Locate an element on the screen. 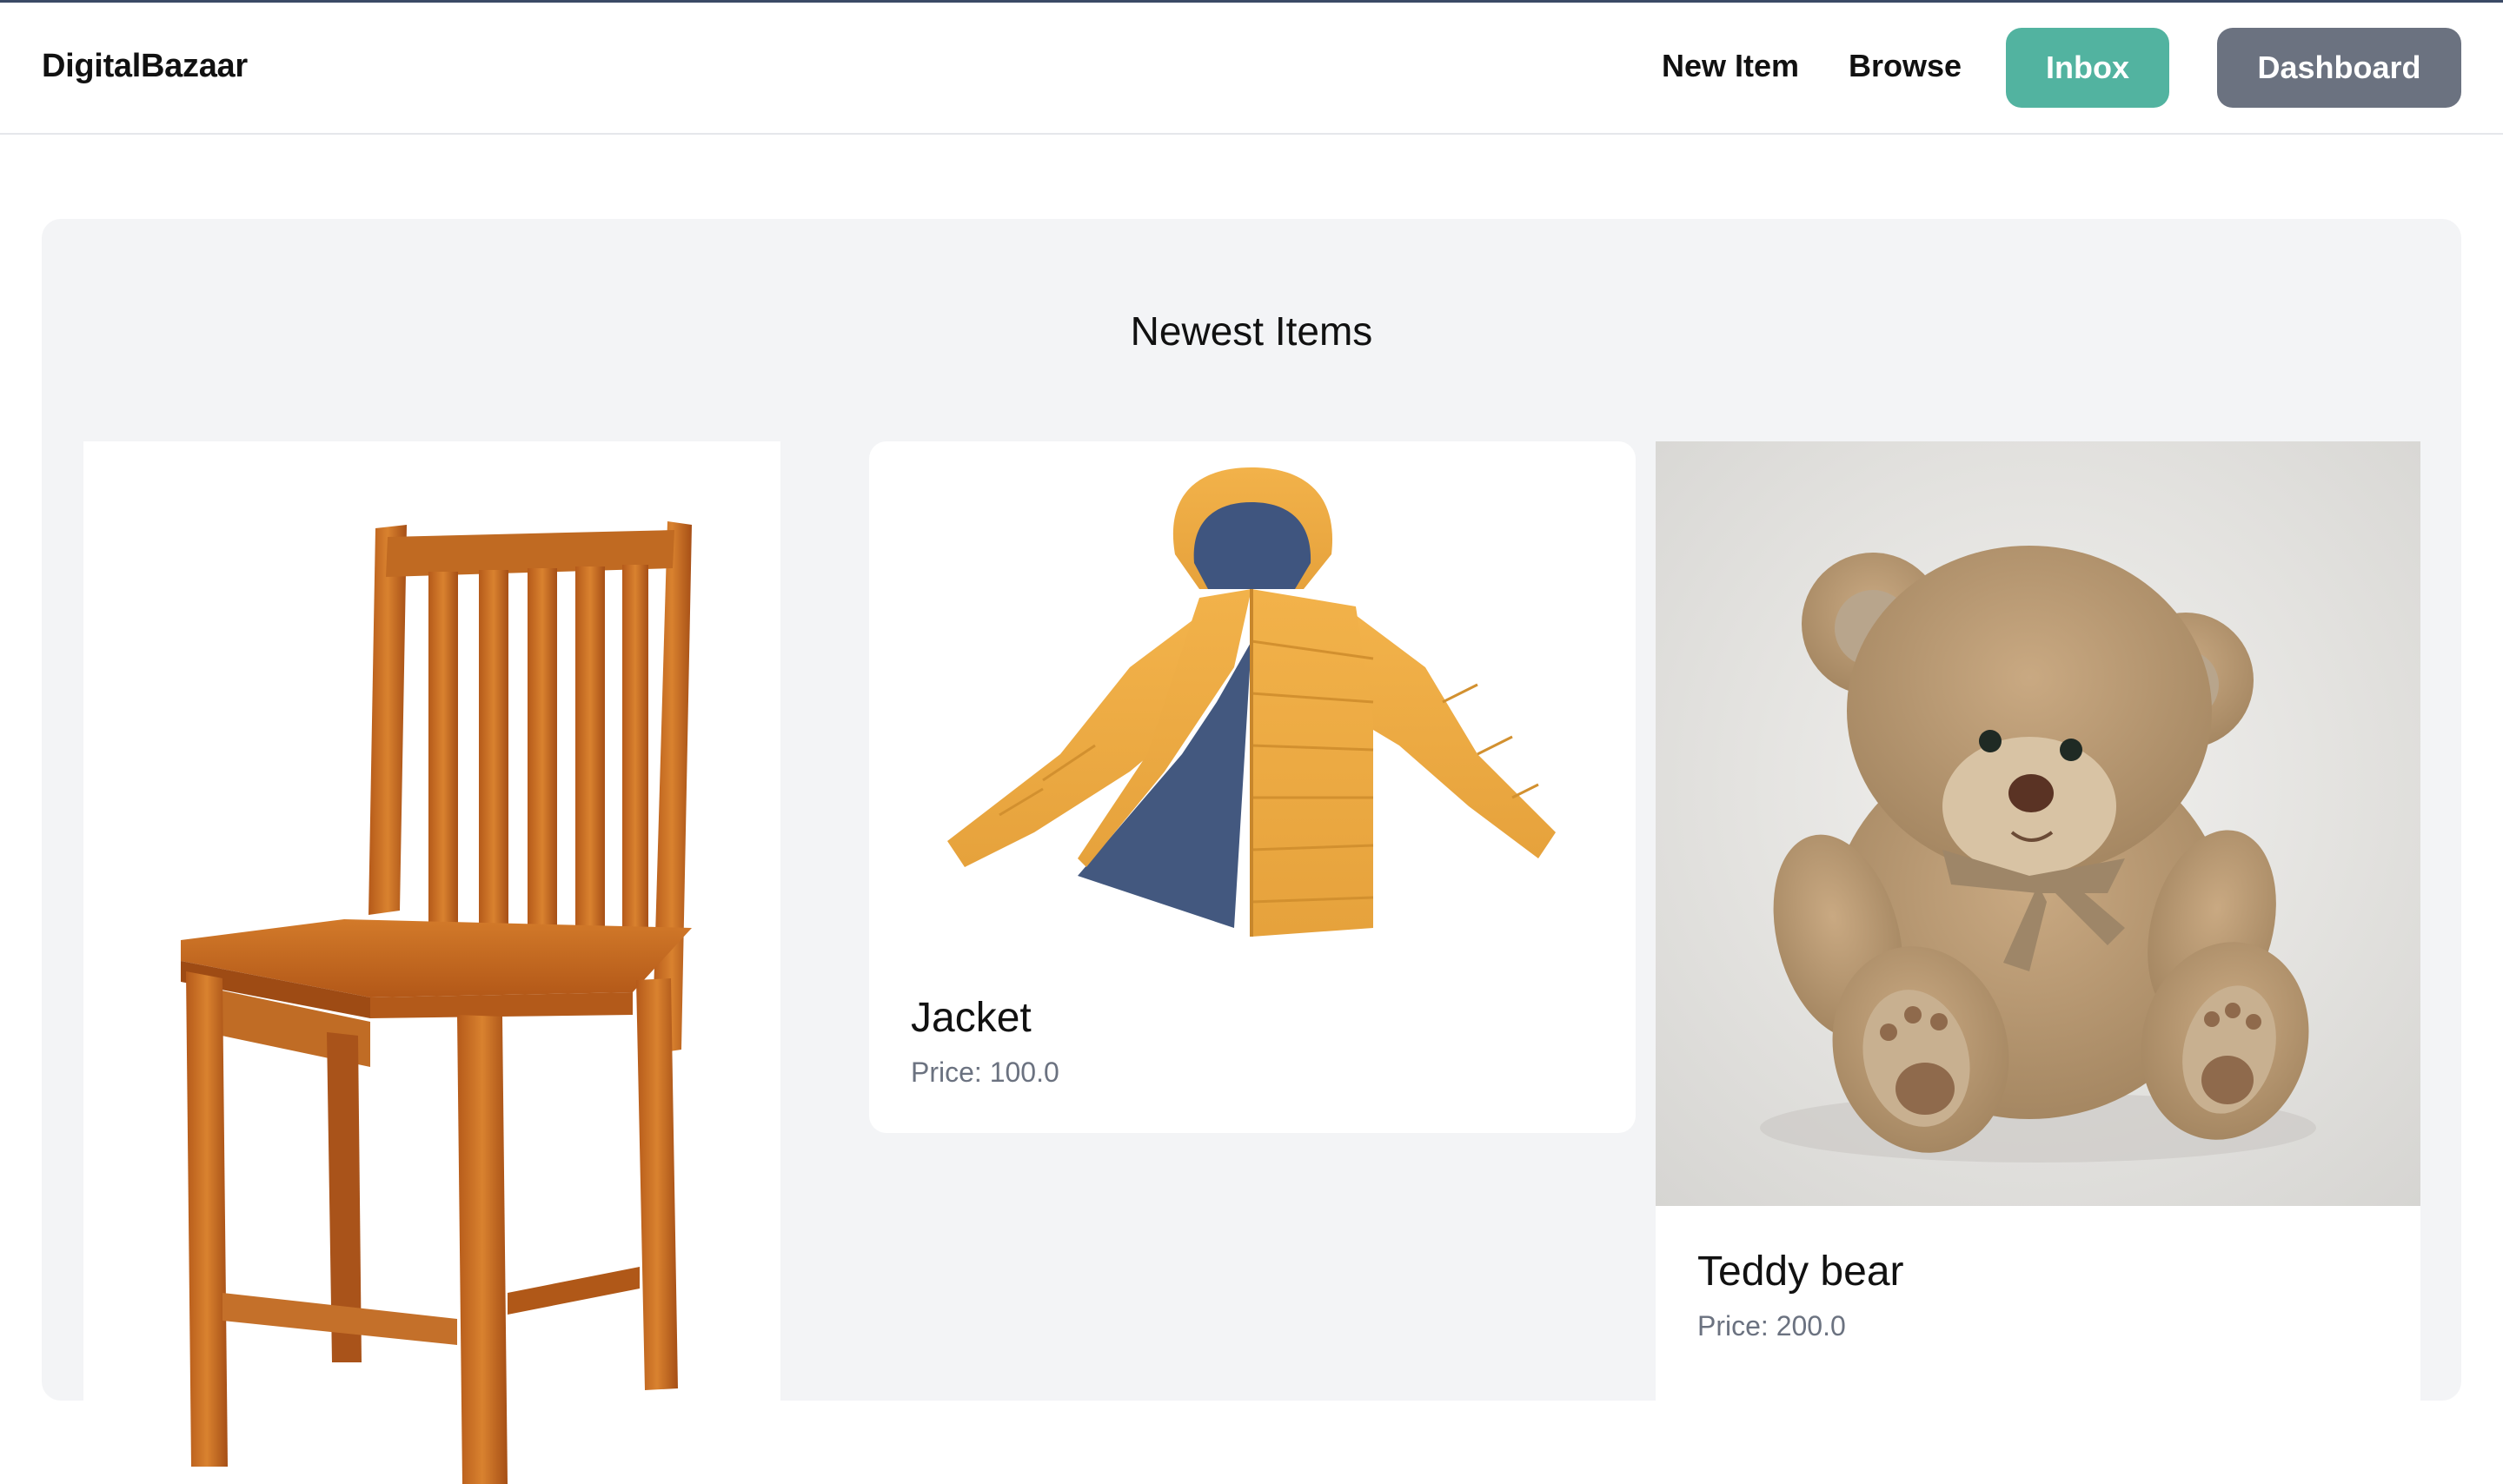 This screenshot has height=1484, width=2503. item-card-jacket: Jacket Price: 100.0 is located at coordinates (1252, 787).